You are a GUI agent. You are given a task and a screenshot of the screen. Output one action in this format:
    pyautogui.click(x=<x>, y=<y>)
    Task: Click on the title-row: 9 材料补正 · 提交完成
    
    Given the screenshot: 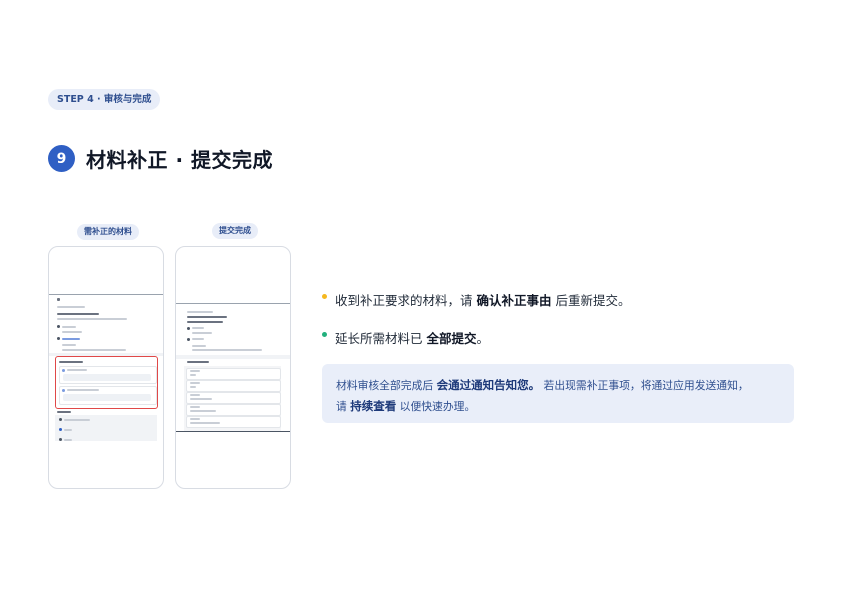 What is the action you would take?
    pyautogui.click(x=160, y=158)
    